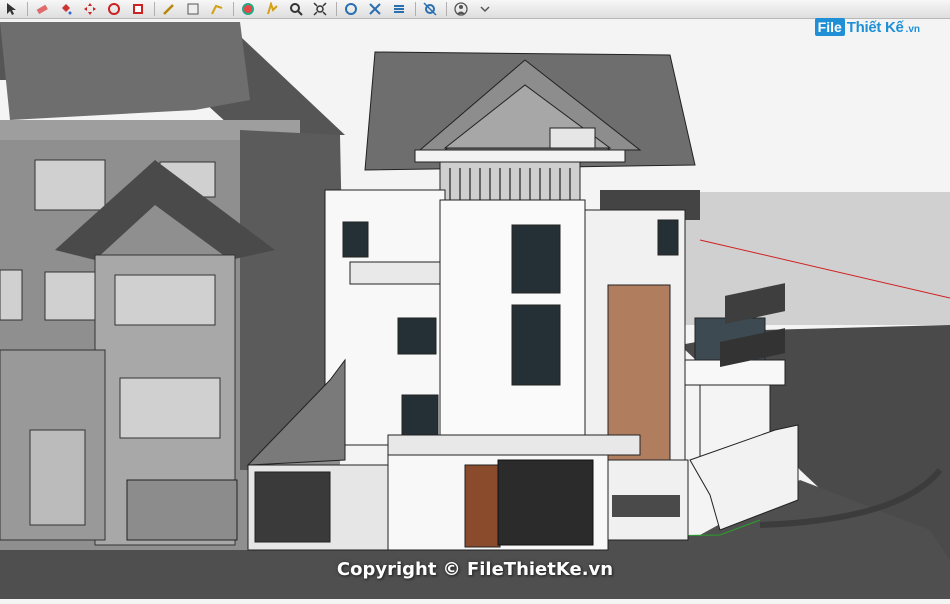 This screenshot has height=604, width=950. Describe the element at coordinates (430, 9) in the screenshot. I see `protractor-icon` at that location.